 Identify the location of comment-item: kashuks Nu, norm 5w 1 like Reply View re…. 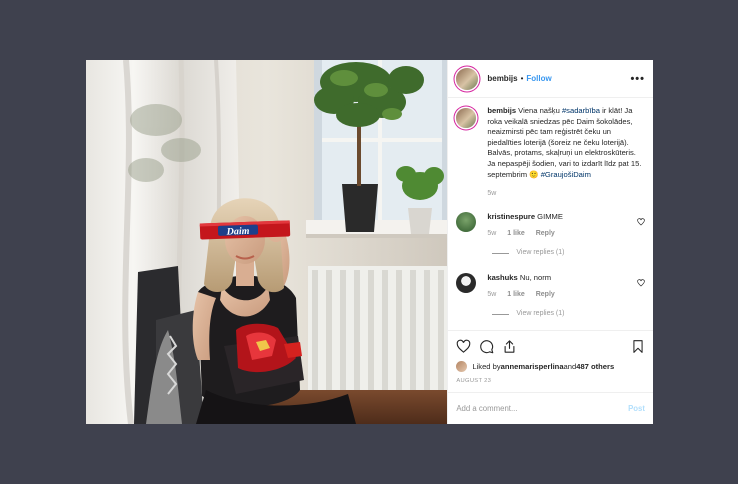
(550, 296).